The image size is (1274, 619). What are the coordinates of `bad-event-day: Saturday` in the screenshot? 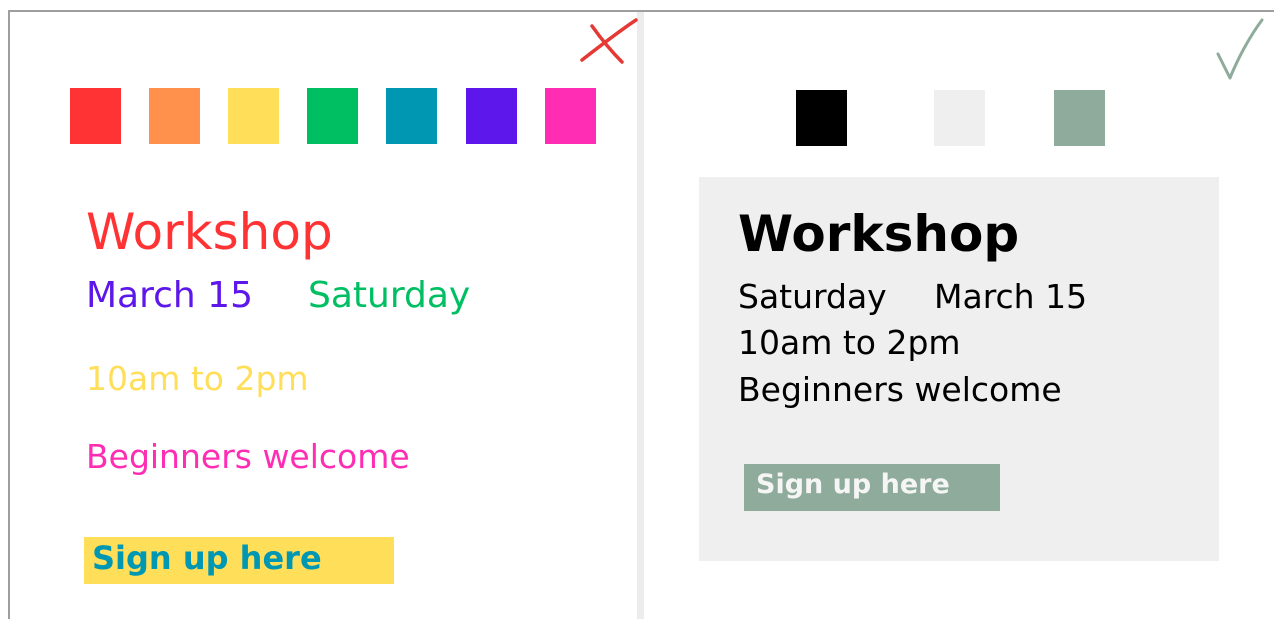 It's located at (389, 295).